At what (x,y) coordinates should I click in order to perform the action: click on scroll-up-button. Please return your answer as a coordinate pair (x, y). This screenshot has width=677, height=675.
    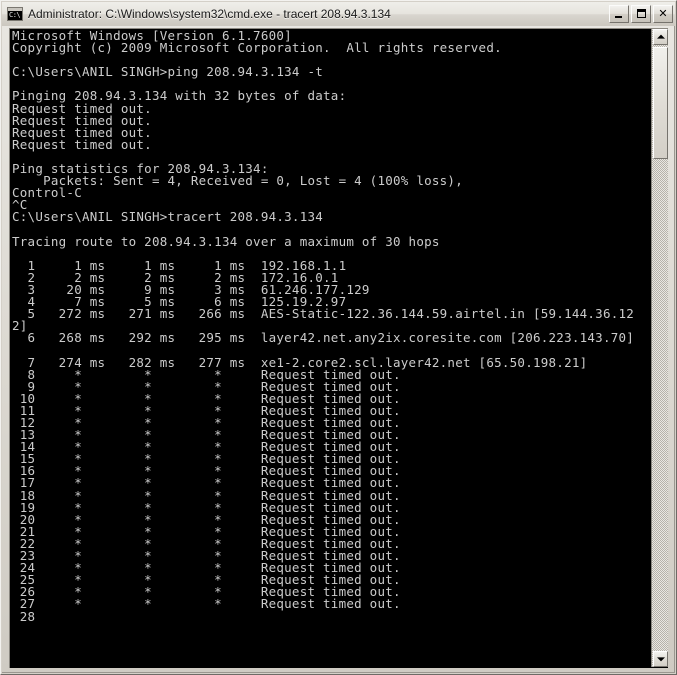
    Looking at the image, I should click on (660, 37).